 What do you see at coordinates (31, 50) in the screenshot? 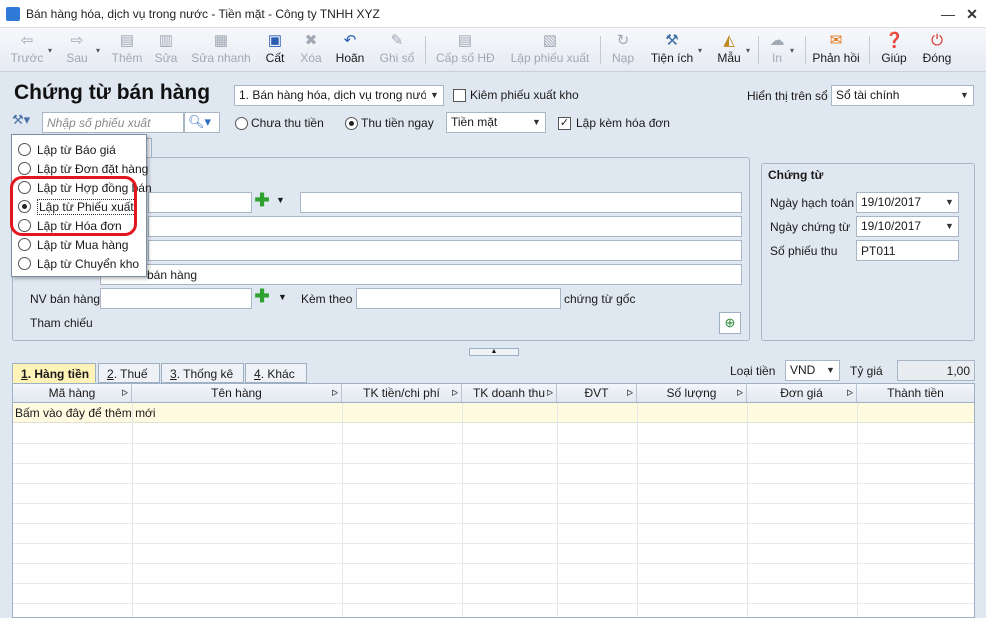
I see `truoc-button: ⇦ Trước ▾` at bounding box center [31, 50].